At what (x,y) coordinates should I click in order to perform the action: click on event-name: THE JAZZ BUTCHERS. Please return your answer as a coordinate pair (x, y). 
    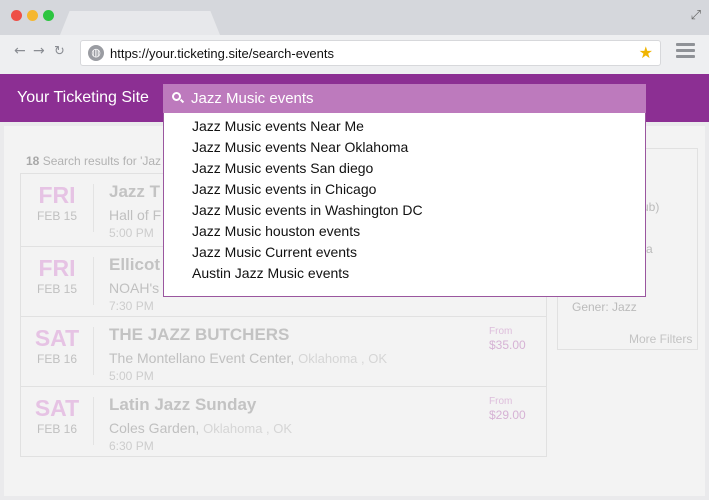
    Looking at the image, I should click on (199, 335).